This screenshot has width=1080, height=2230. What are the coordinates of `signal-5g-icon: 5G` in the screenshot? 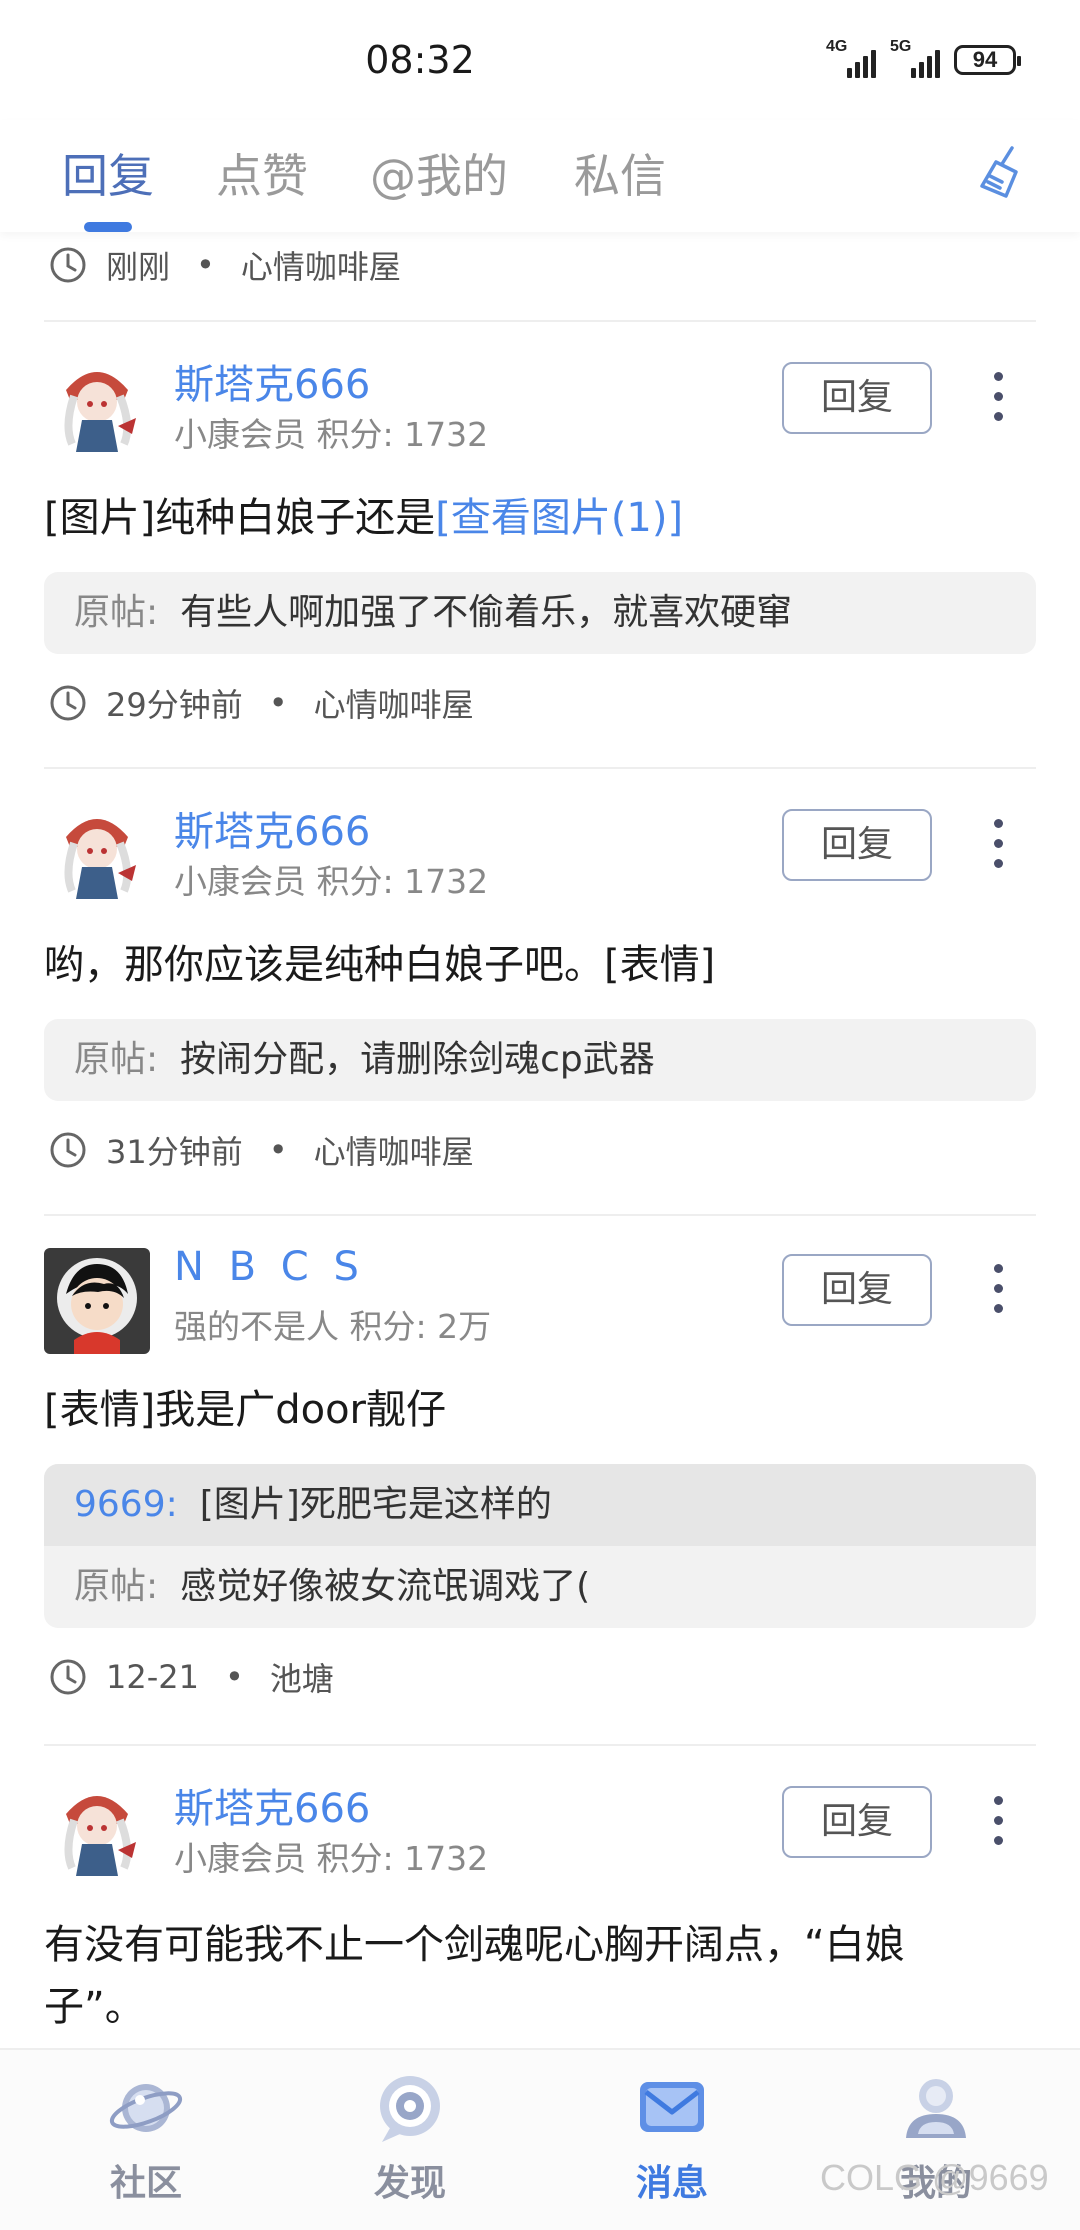 It's located at (915, 58).